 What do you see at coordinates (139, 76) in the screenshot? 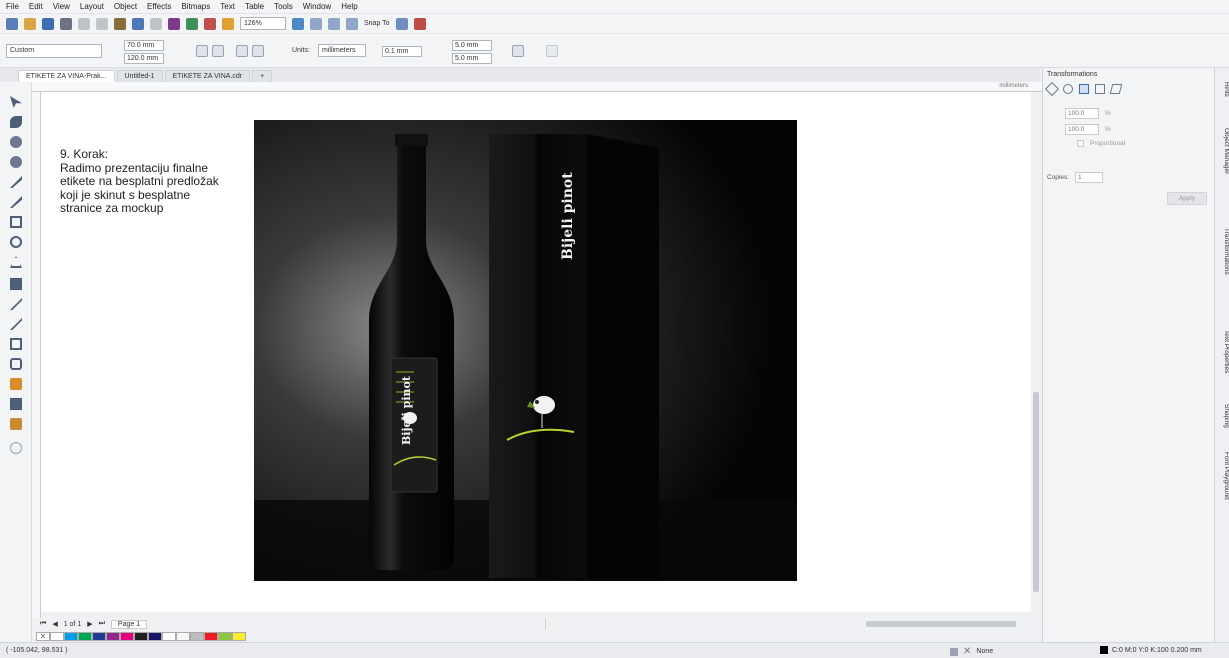
I see `tab-untitled: Untitled-1` at bounding box center [139, 76].